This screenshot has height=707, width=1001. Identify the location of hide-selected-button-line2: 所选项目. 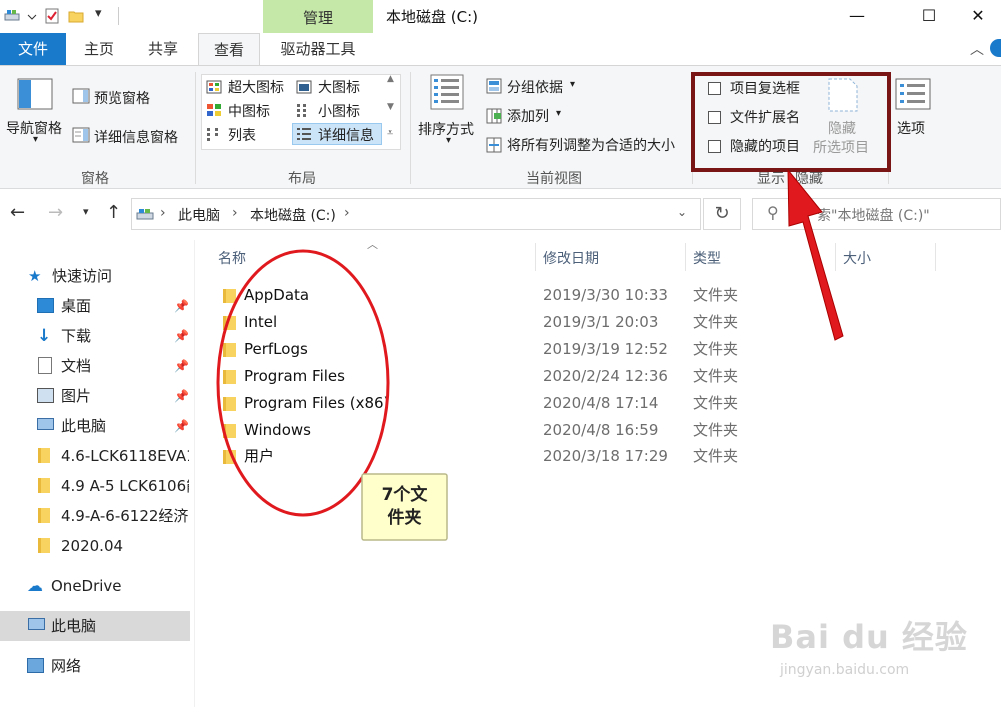
(841, 147).